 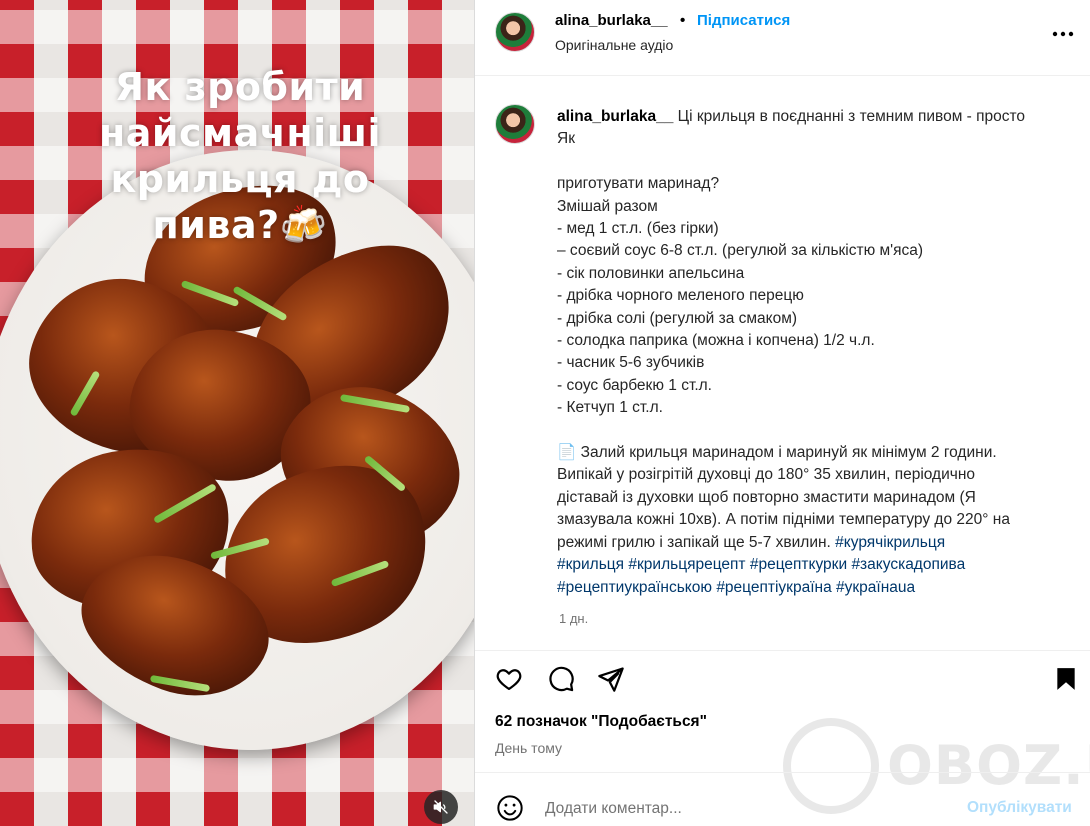 What do you see at coordinates (686, 564) in the screenshot?
I see `hashtag-link: #крильцярецепт` at bounding box center [686, 564].